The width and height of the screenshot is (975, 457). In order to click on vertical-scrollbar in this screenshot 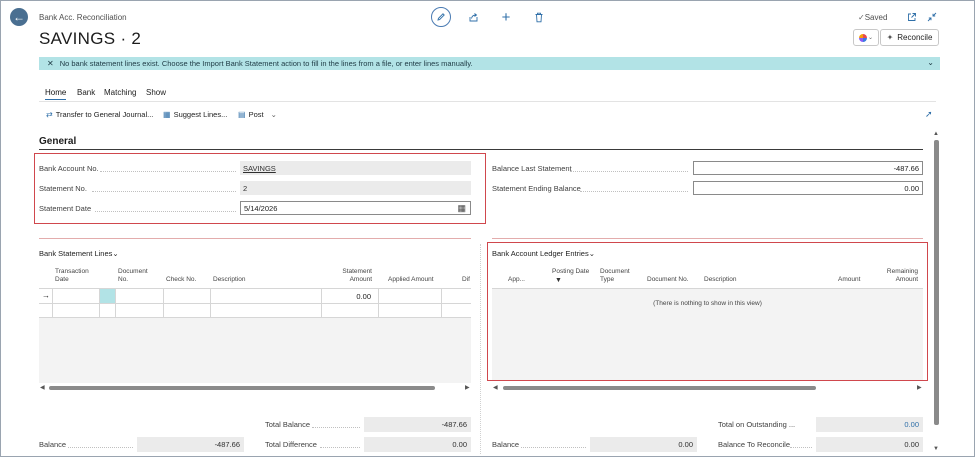, I will do `click(936, 282)`.